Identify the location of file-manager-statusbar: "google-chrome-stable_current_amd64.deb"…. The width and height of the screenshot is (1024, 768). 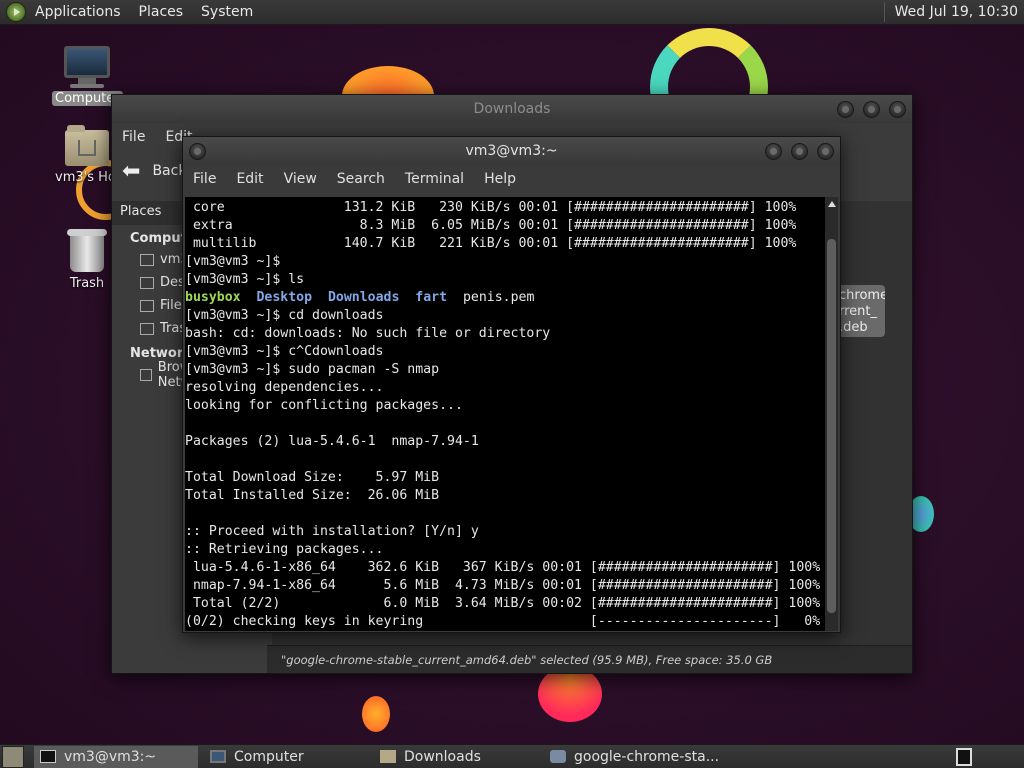
(589, 659).